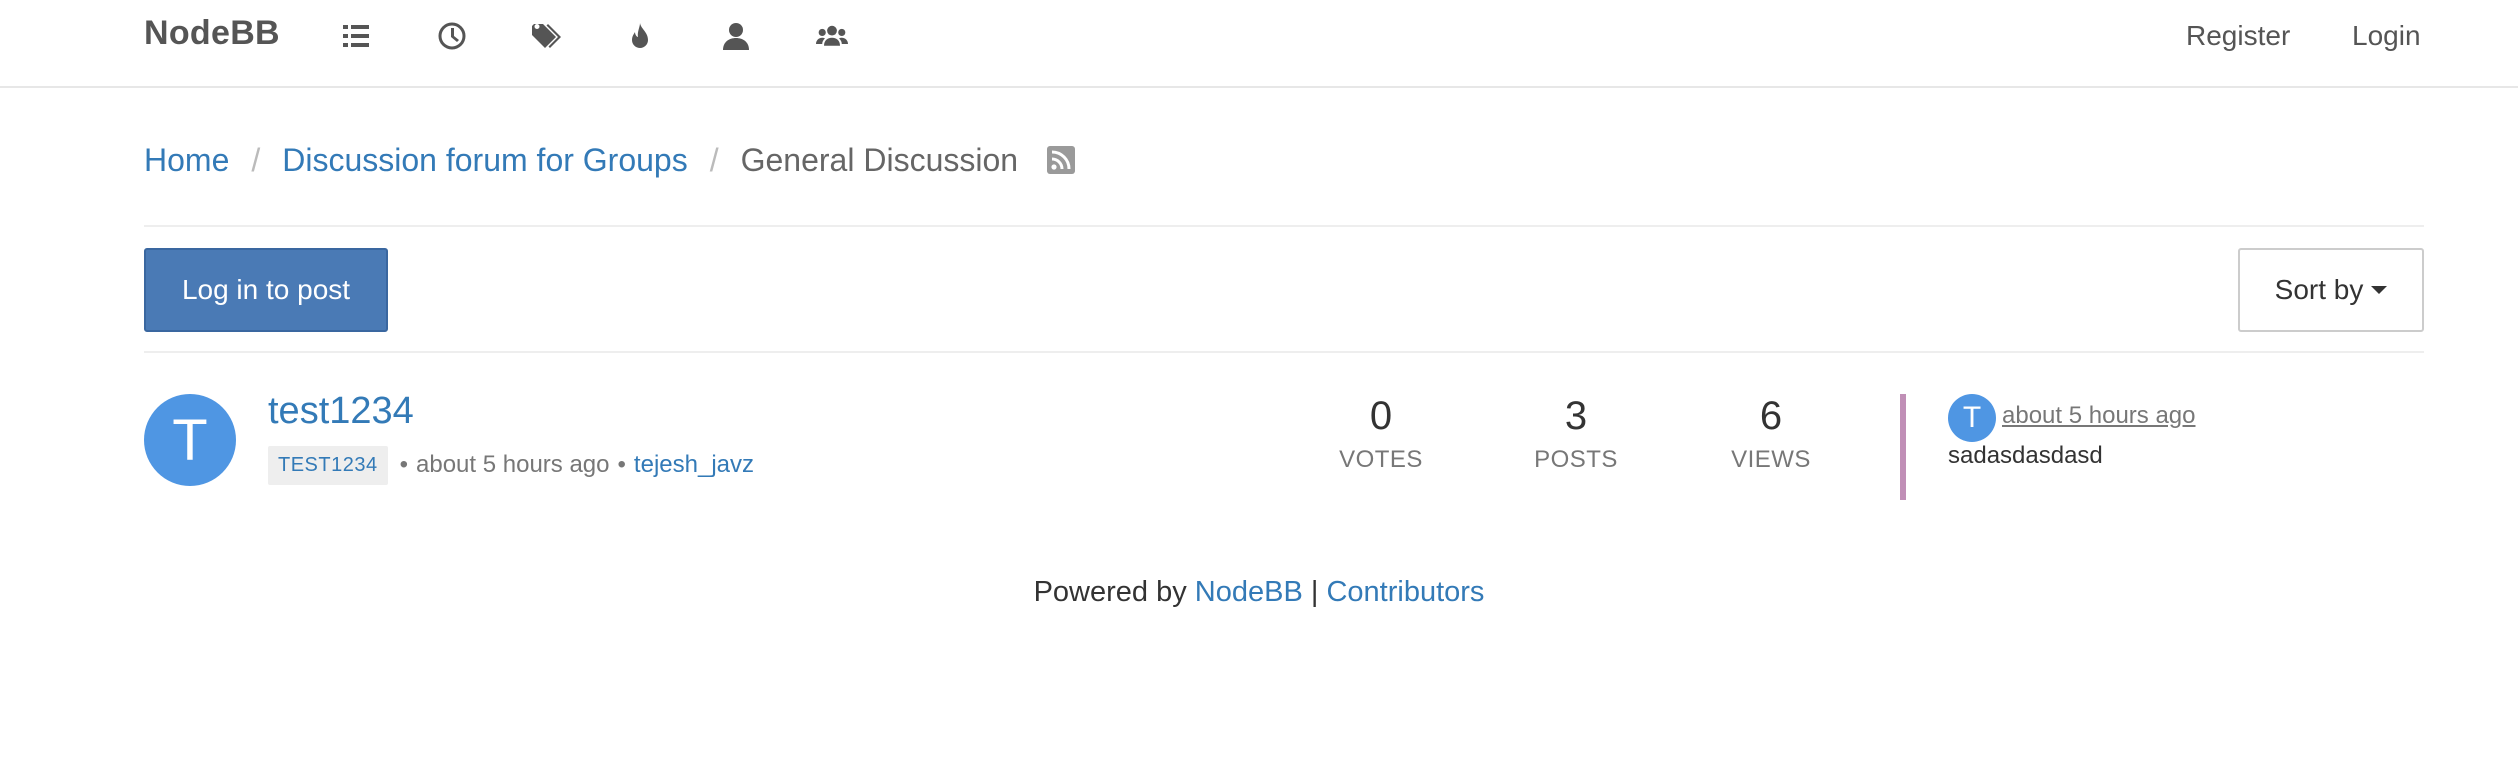  I want to click on topic-title: test1234, so click(341, 411).